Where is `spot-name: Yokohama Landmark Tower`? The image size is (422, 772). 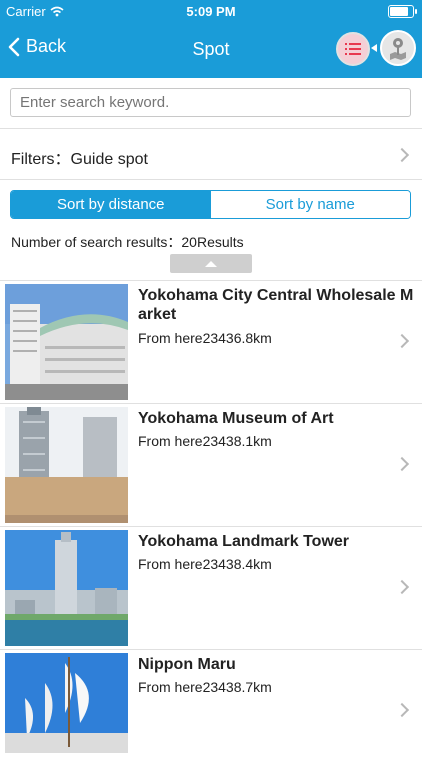
spot-name: Yokohama Landmark Tower is located at coordinates (244, 541).